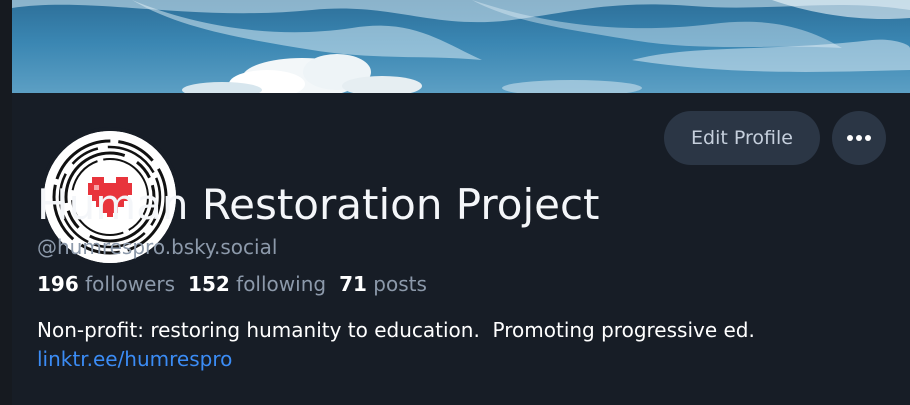 This screenshot has width=910, height=405. What do you see at coordinates (58, 284) in the screenshot?
I see `followers-count: 196` at bounding box center [58, 284].